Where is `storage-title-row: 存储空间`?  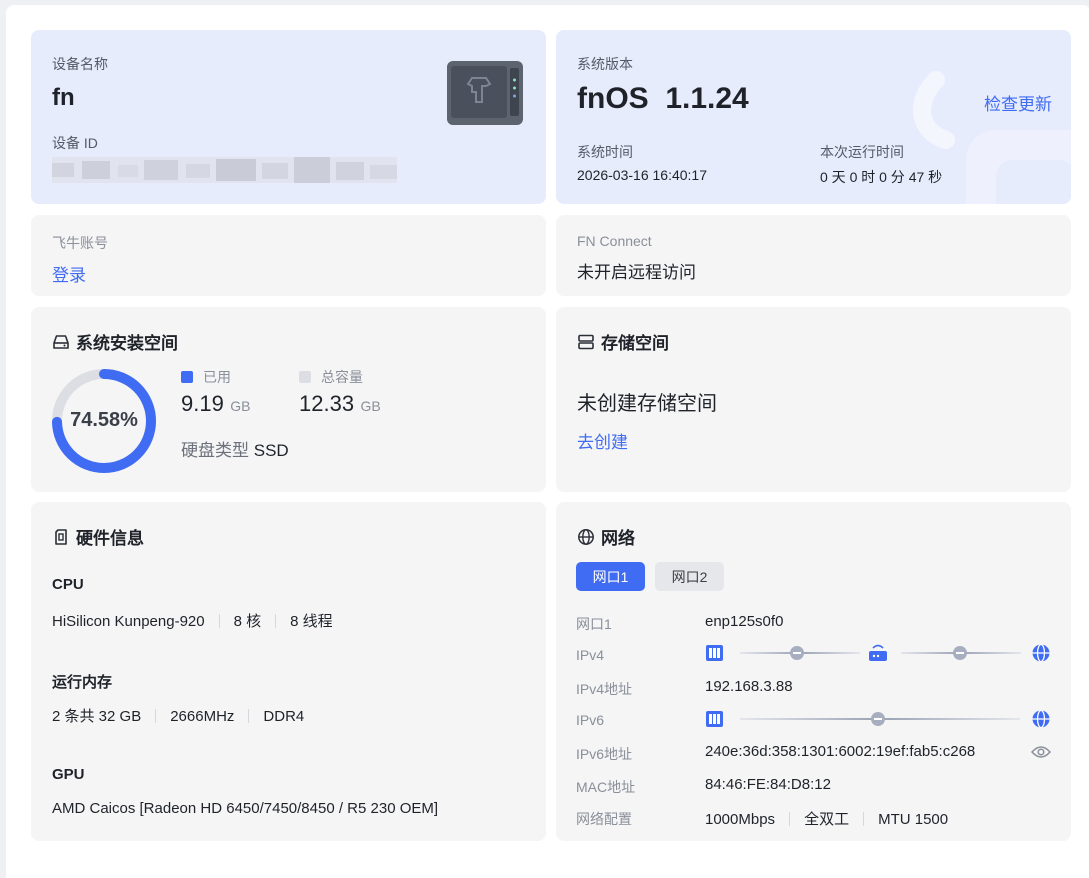
storage-title-row: 存储空间 is located at coordinates (623, 341).